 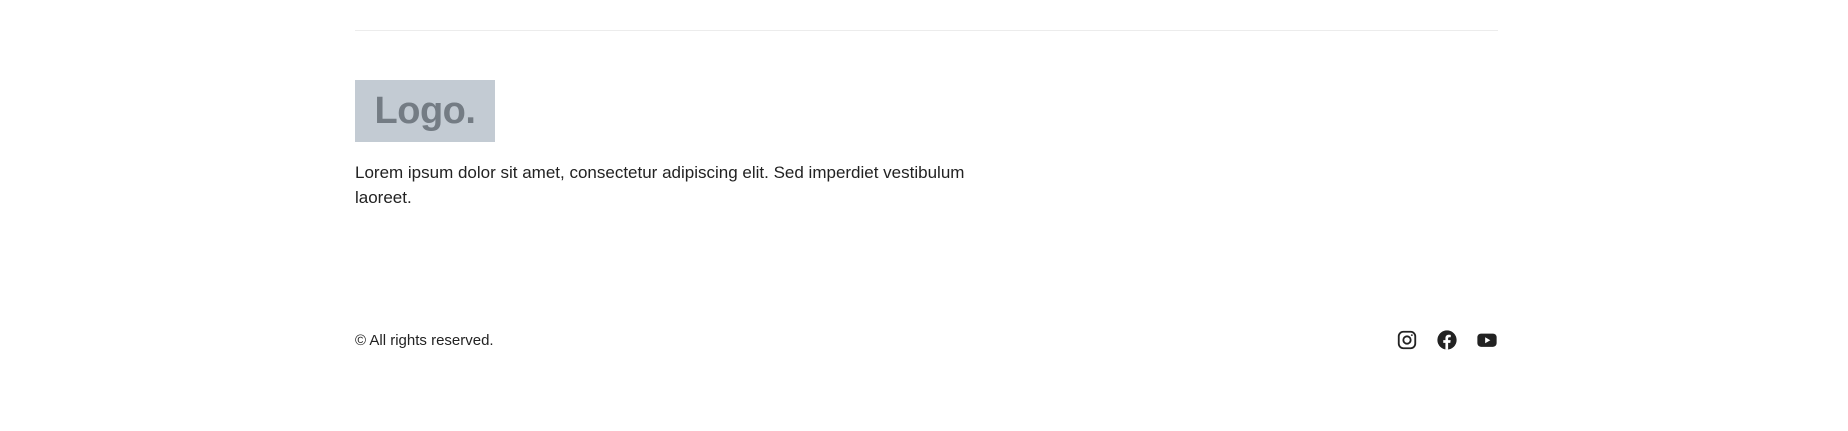 I want to click on logo-text: Logo., so click(x=425, y=110).